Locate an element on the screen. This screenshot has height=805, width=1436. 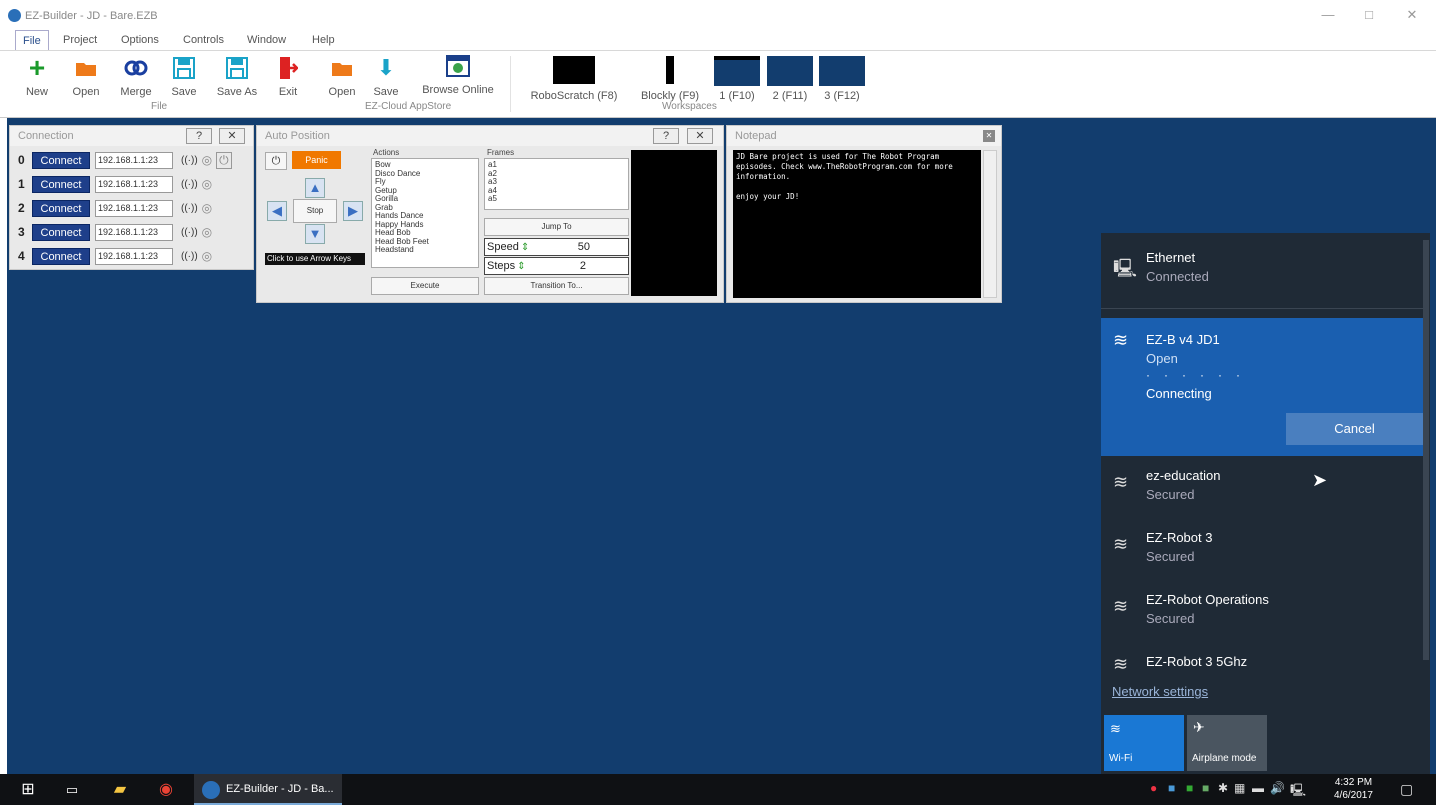
arrow-right-button: ▶ is located at coordinates (353, 211).